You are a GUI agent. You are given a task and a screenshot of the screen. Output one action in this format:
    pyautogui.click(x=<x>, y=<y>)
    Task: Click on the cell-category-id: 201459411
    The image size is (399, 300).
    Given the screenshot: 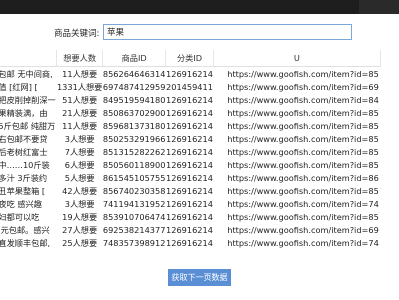 What is the action you would take?
    pyautogui.click(x=189, y=86)
    